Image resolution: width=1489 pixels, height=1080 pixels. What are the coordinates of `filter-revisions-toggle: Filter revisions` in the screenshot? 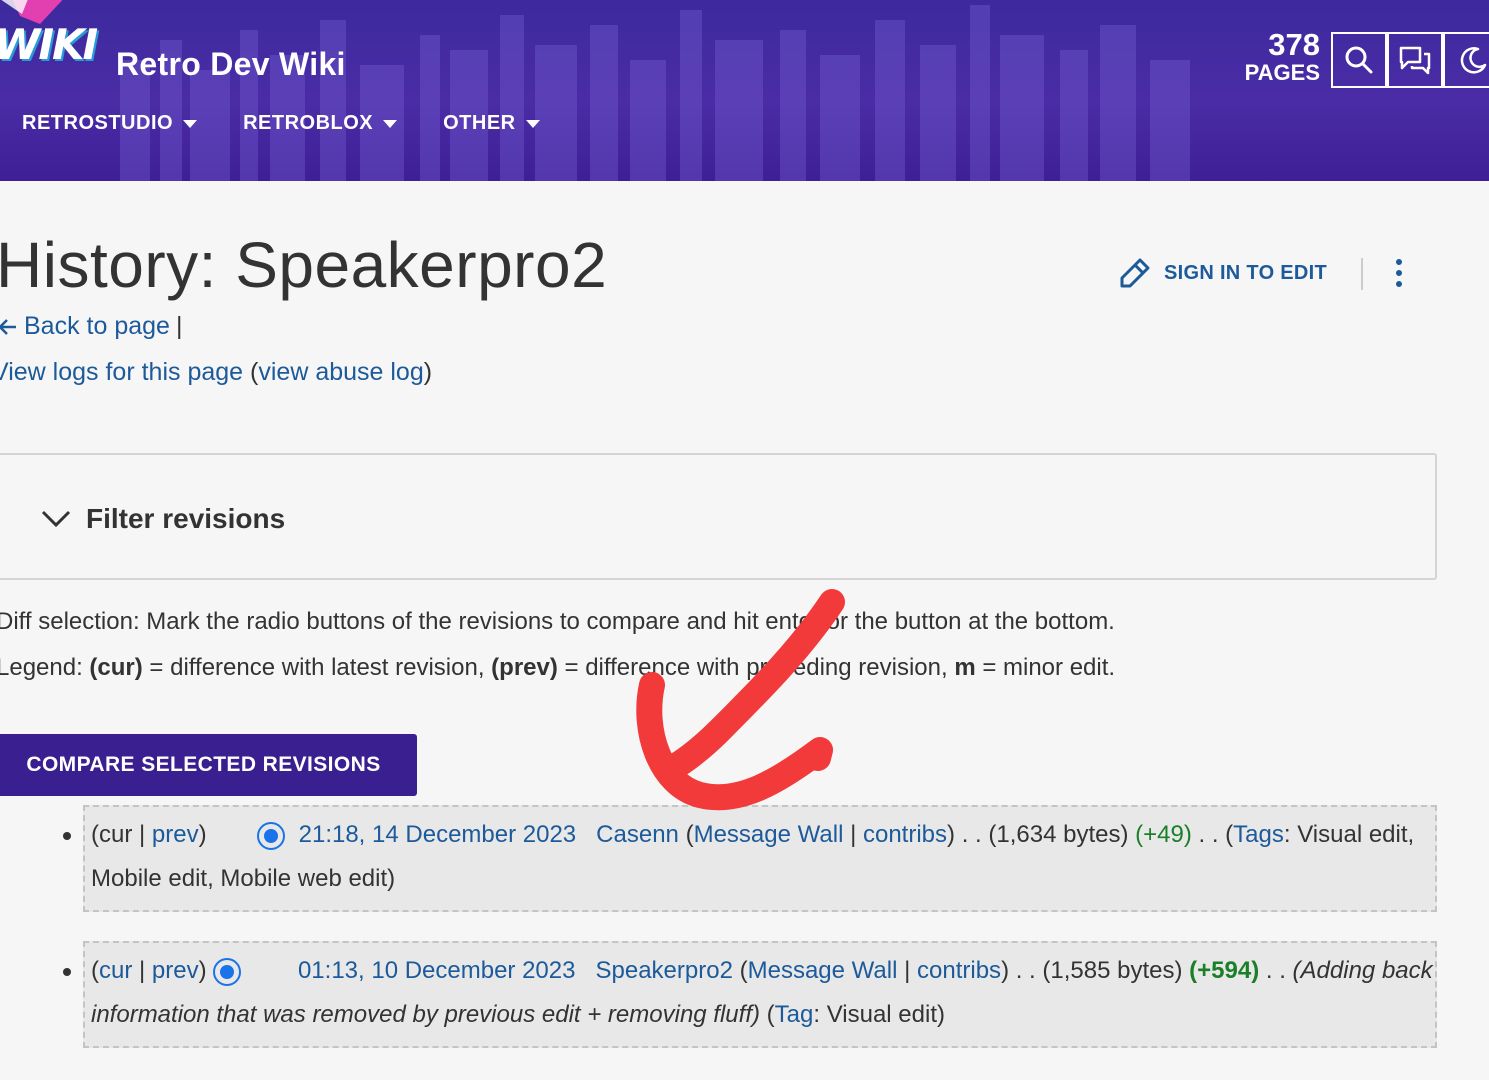 It's located at (162, 519).